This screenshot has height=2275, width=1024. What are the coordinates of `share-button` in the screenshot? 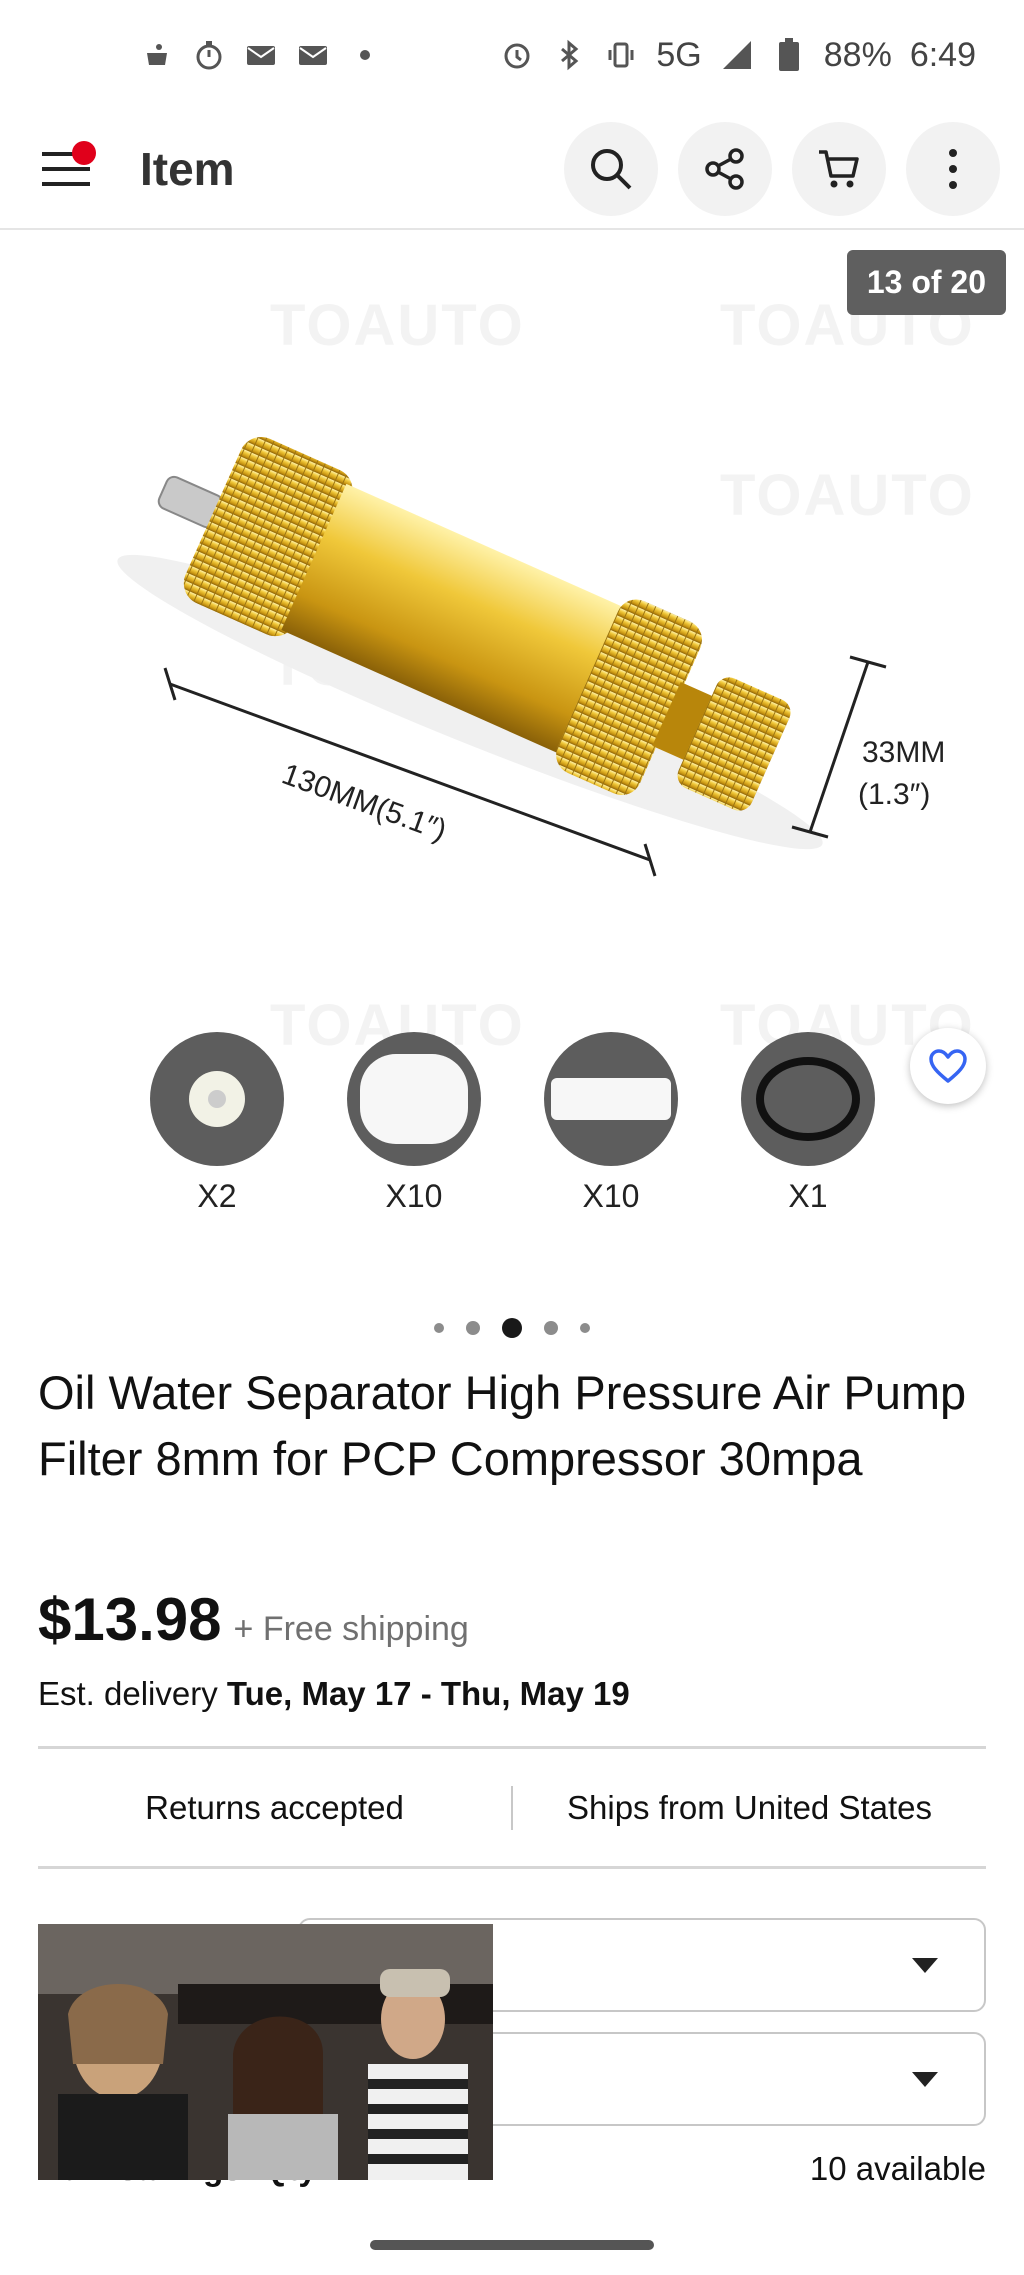 It's located at (725, 169).